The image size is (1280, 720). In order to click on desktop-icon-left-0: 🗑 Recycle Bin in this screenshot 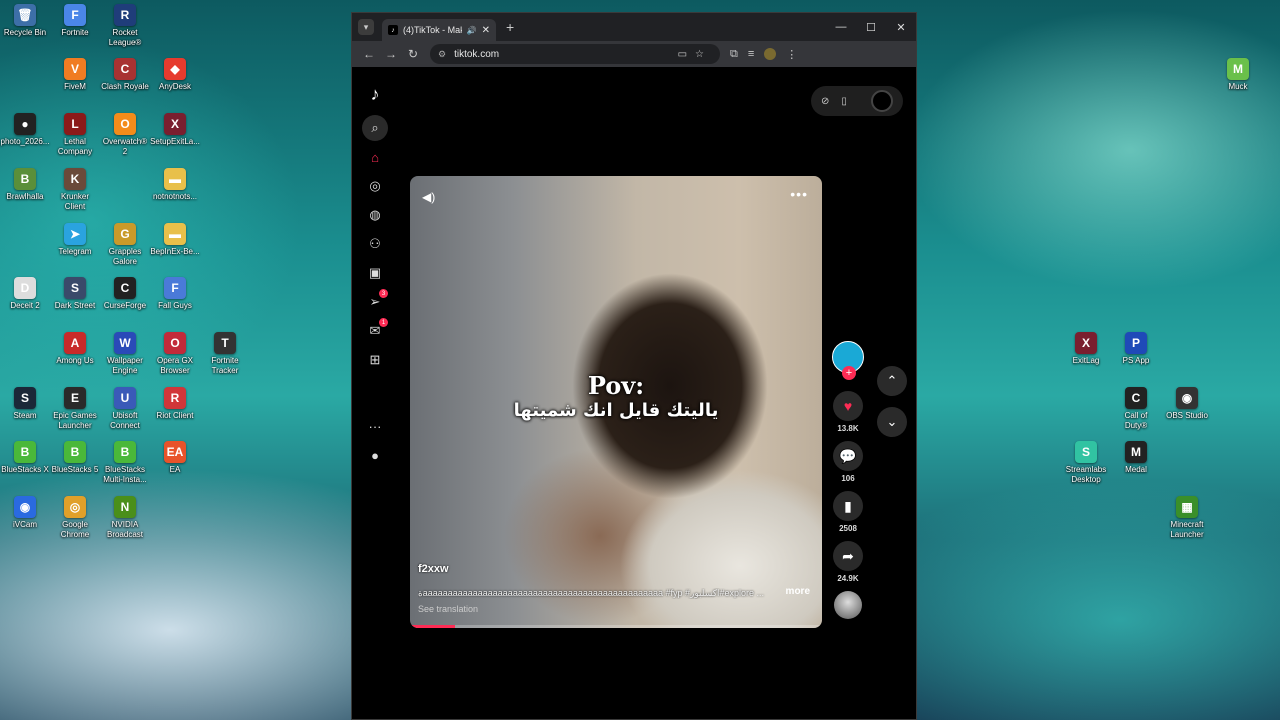, I will do `click(26, 21)`.